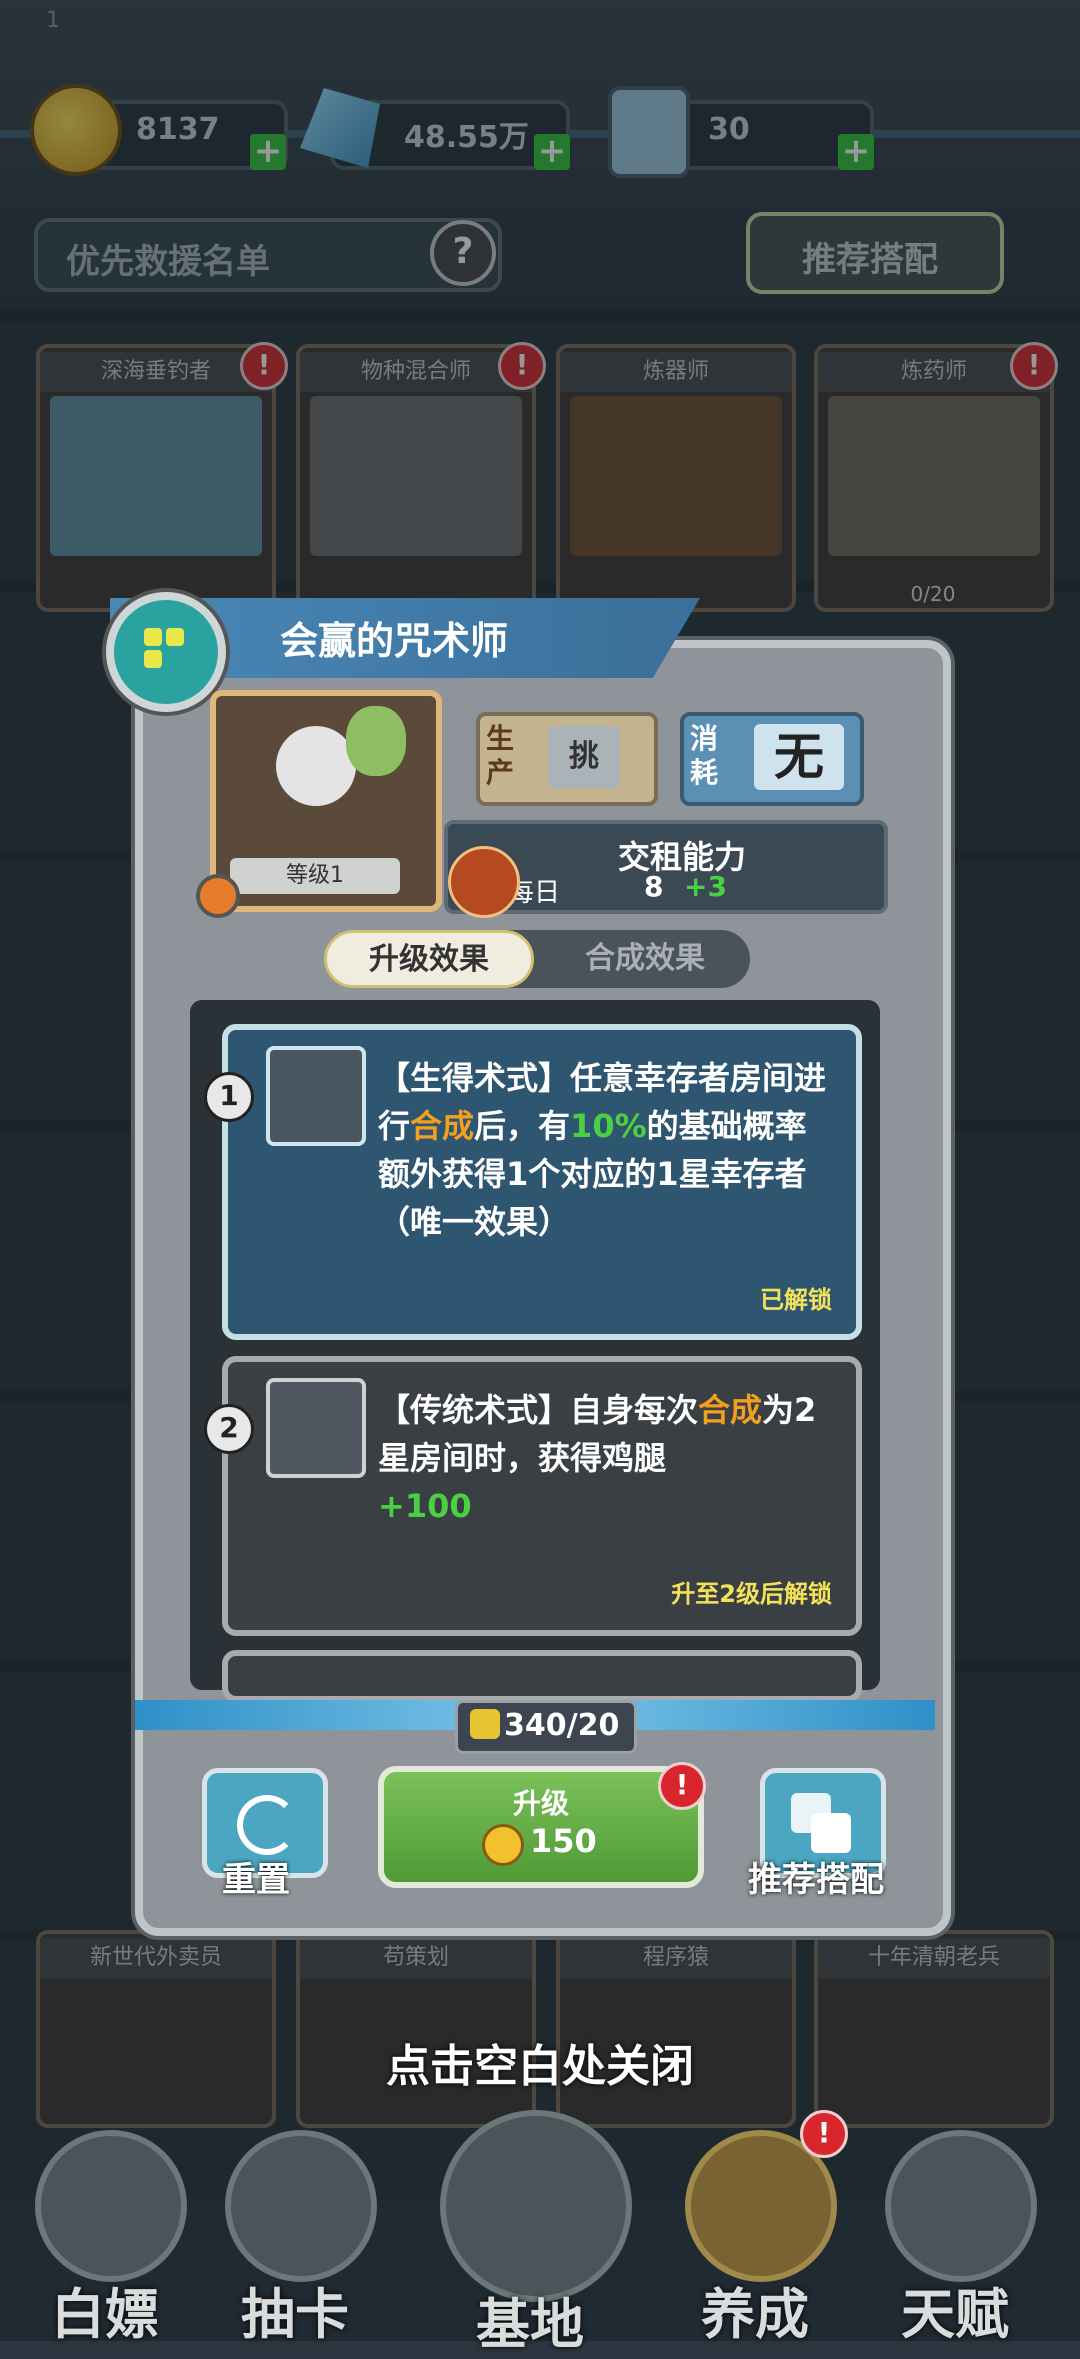  What do you see at coordinates (705, 886) in the screenshot?
I see `rent-bonus: +3` at bounding box center [705, 886].